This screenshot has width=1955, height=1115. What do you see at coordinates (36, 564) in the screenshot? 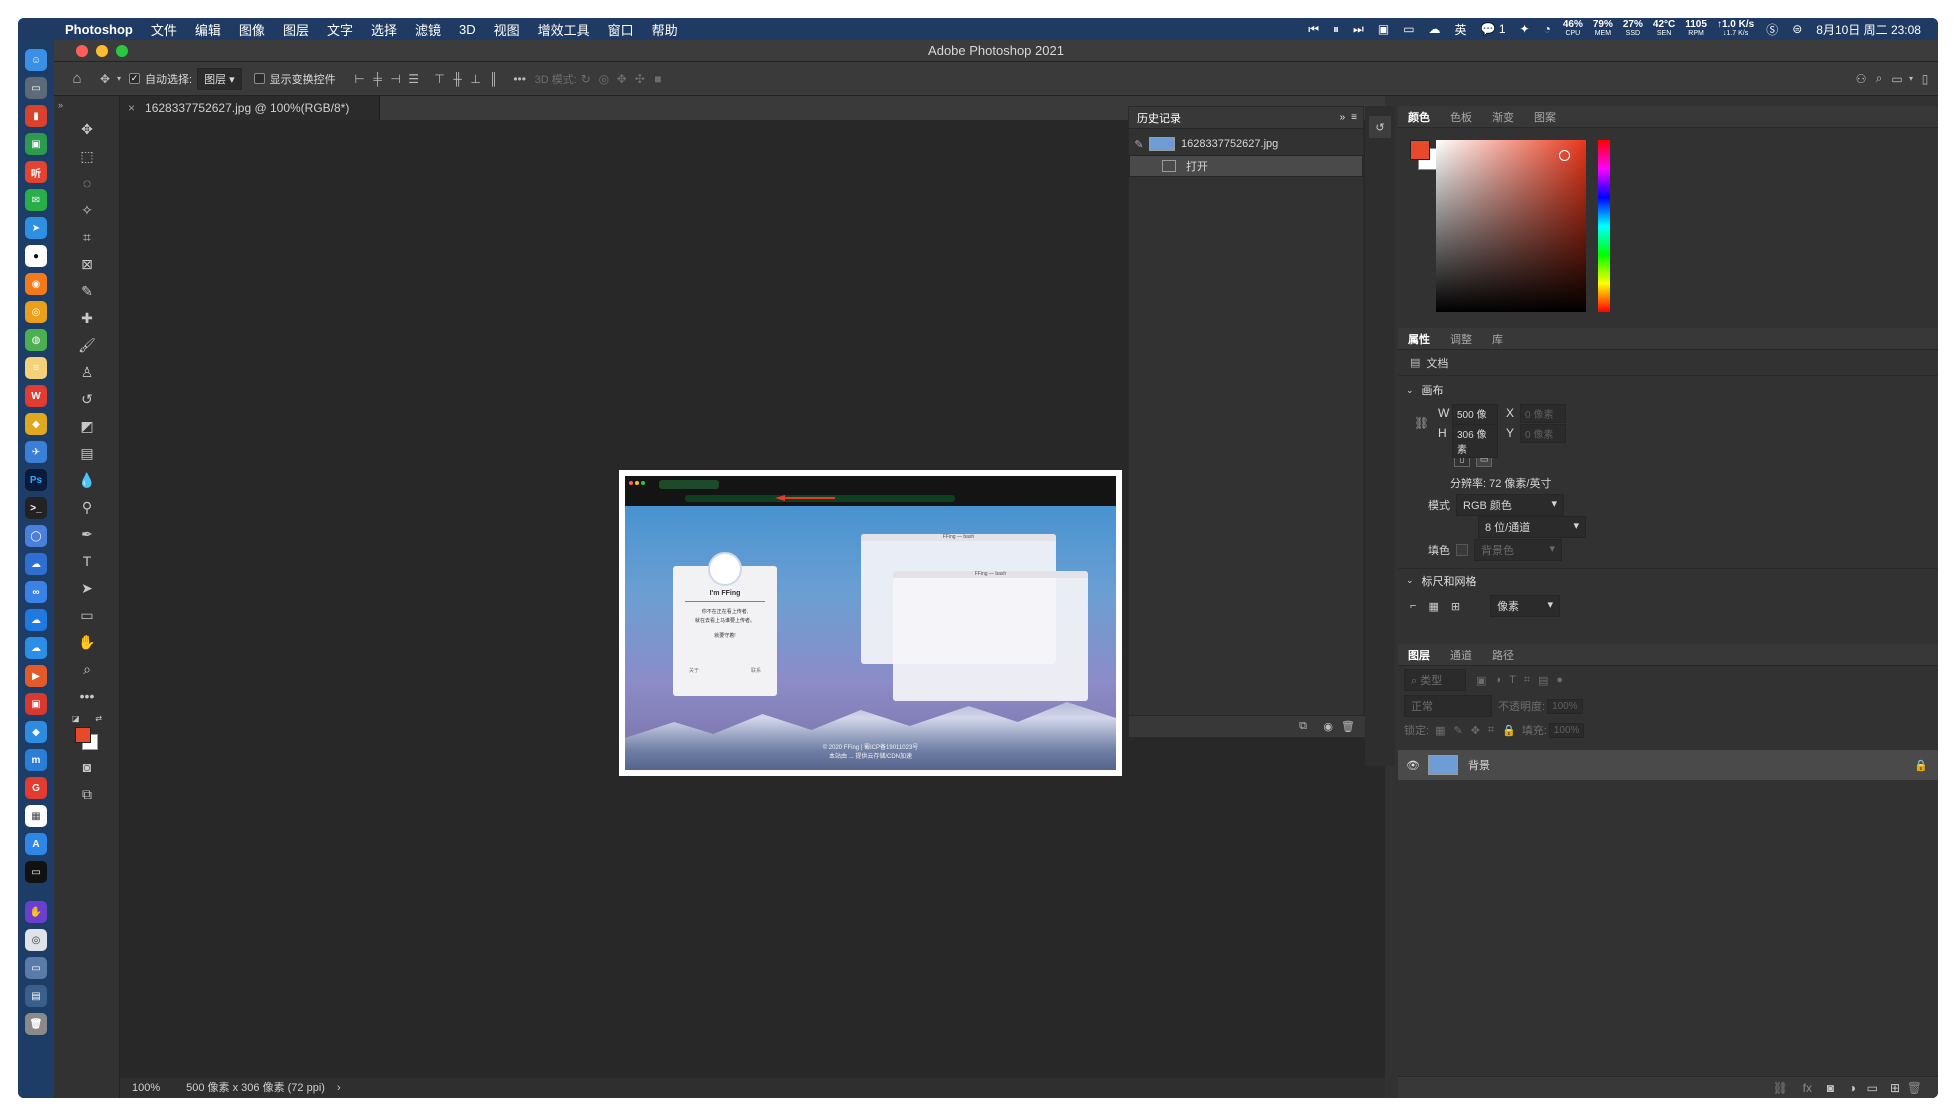
I see `dock-cloud-icon: ☁` at bounding box center [36, 564].